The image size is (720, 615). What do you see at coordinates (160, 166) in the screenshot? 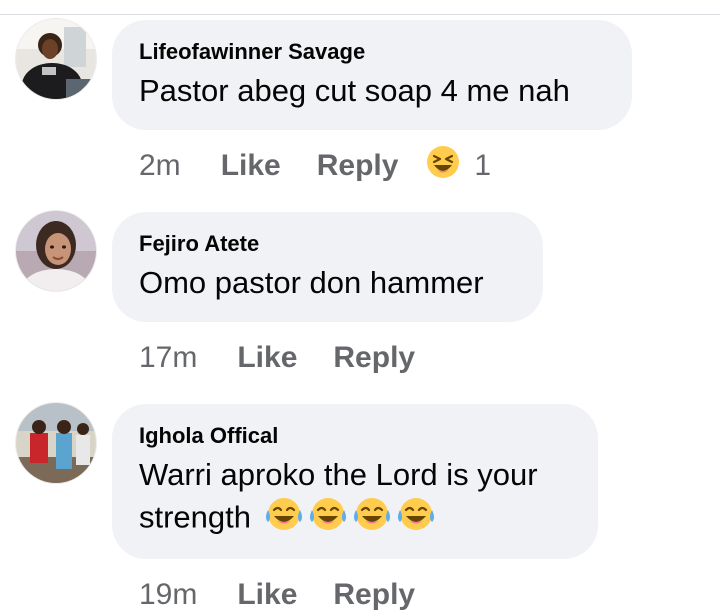
I see `comment-timestamp: 2m` at bounding box center [160, 166].